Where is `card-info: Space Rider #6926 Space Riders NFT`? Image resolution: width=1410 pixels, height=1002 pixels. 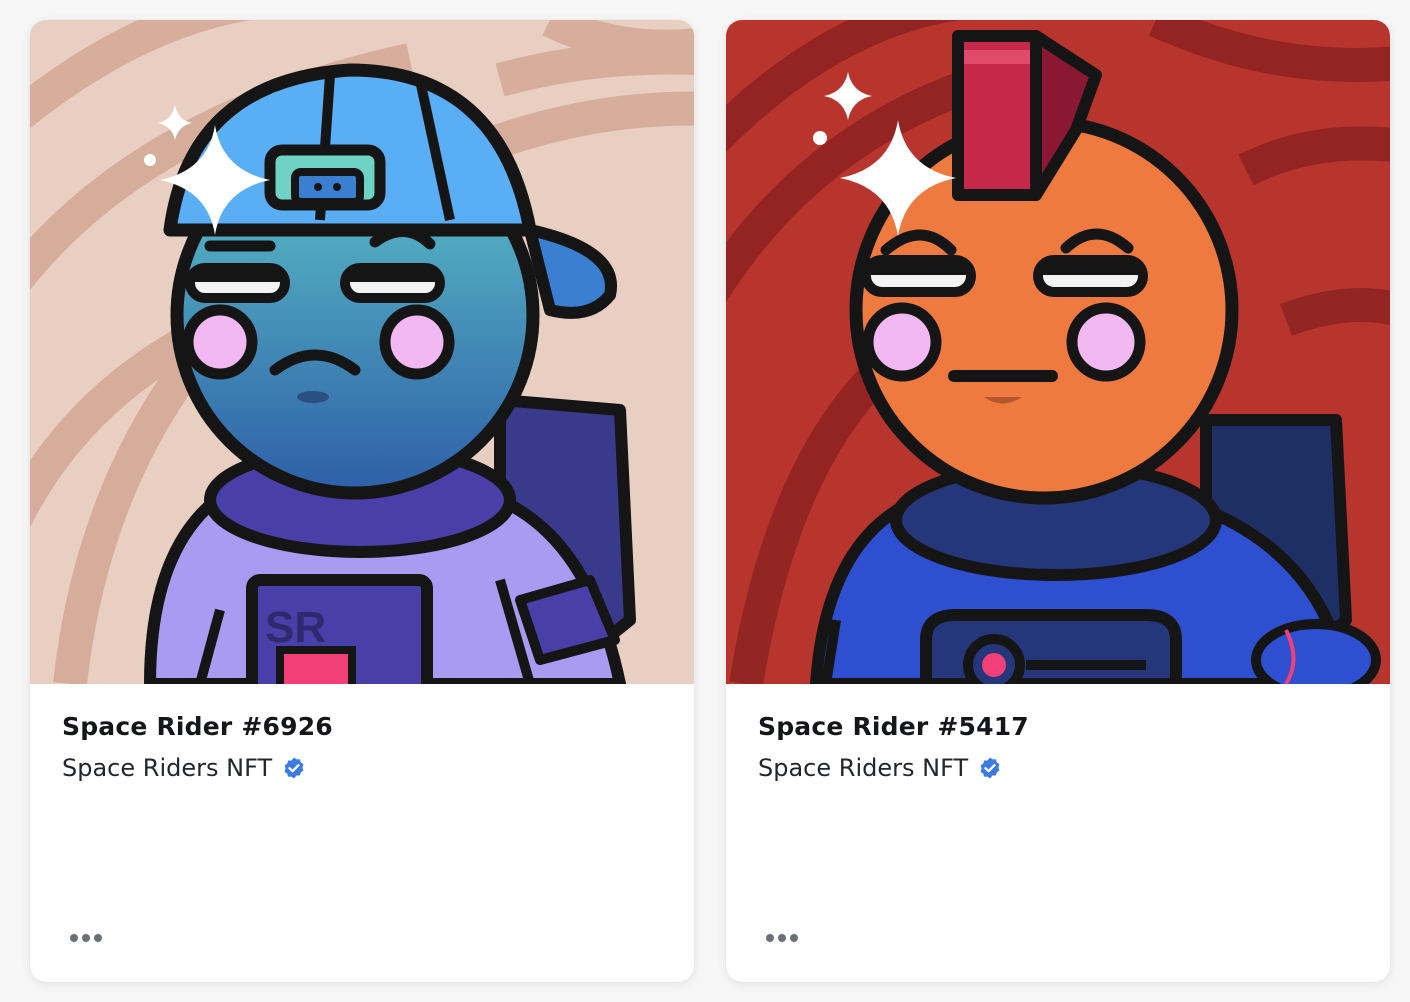 card-info: Space Rider #6926 Space Riders NFT is located at coordinates (362, 747).